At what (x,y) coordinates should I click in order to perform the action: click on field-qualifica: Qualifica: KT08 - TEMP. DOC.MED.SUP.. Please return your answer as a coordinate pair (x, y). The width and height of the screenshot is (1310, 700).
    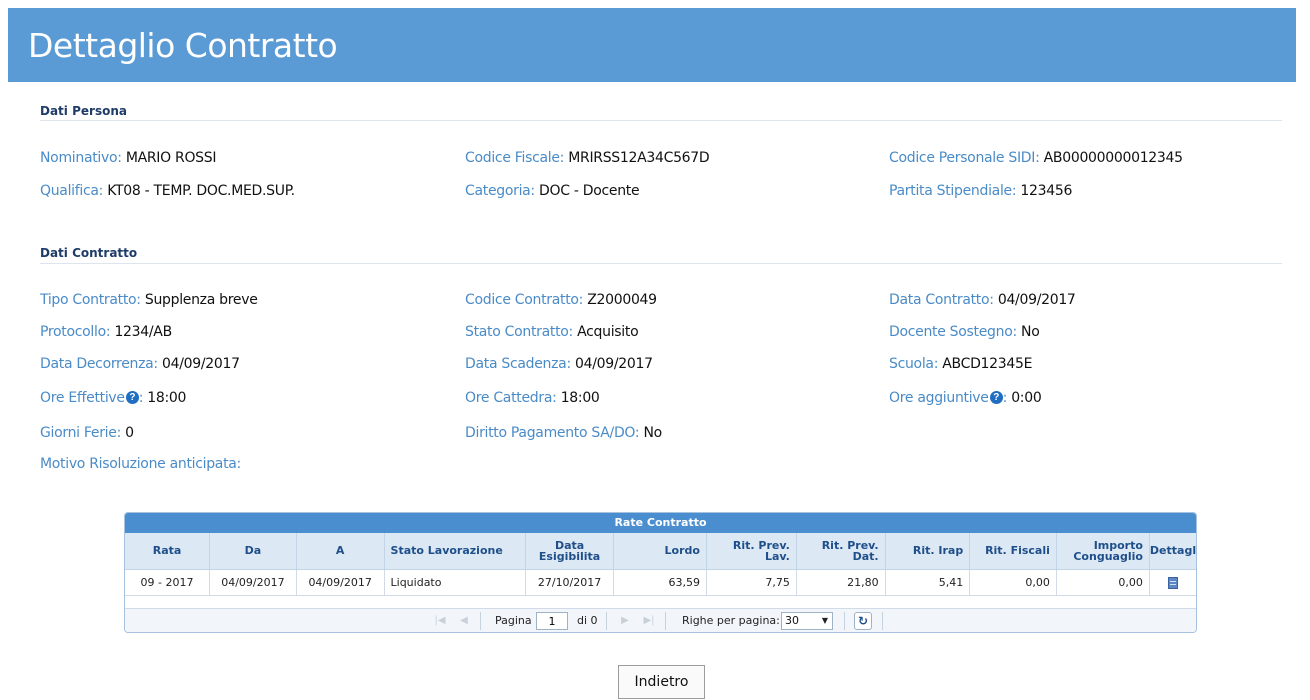
    Looking at the image, I should click on (167, 191).